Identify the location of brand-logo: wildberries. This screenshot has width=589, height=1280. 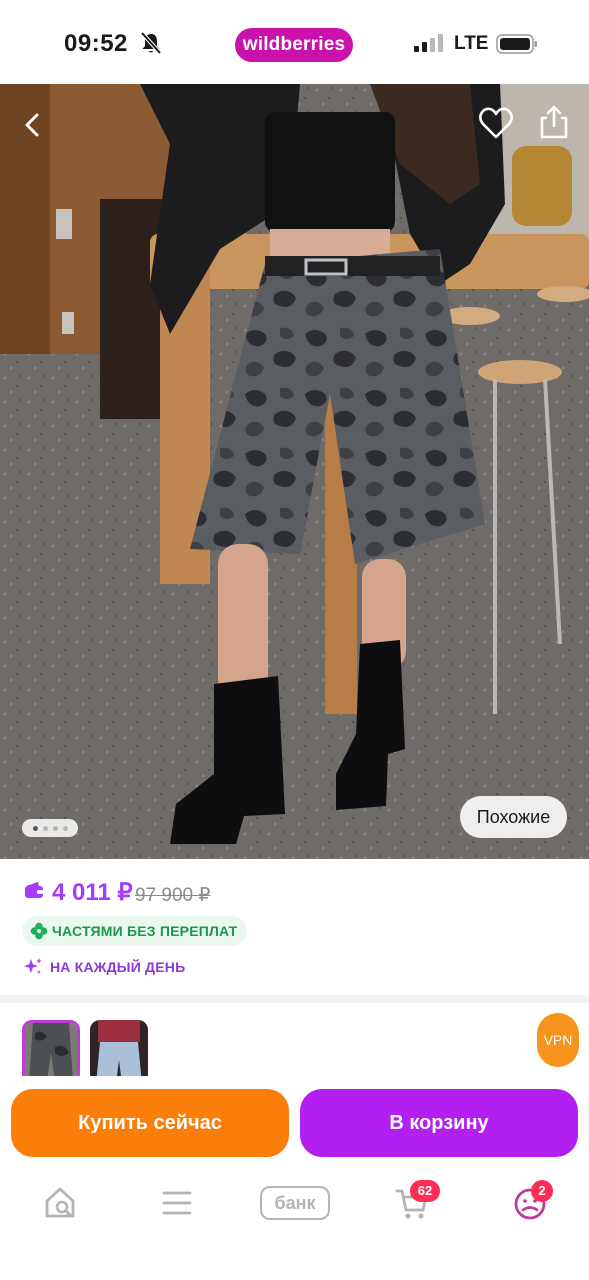
(294, 45).